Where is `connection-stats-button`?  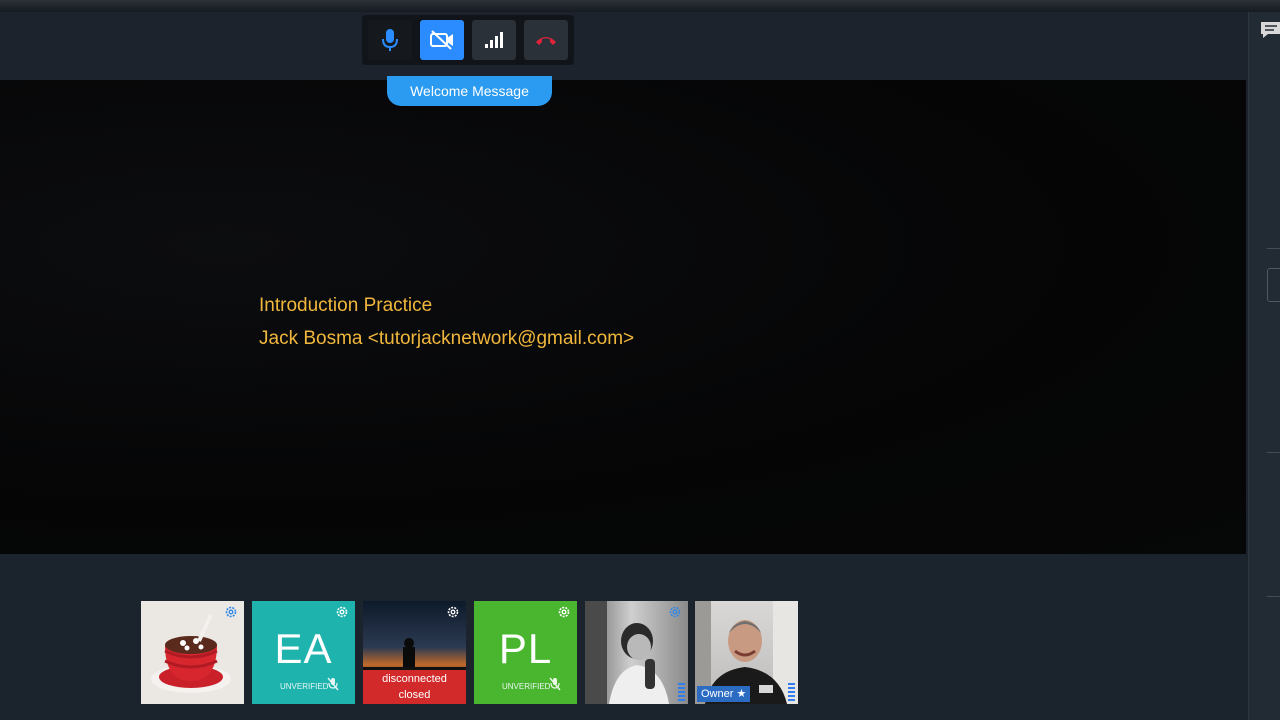
connection-stats-button is located at coordinates (494, 40).